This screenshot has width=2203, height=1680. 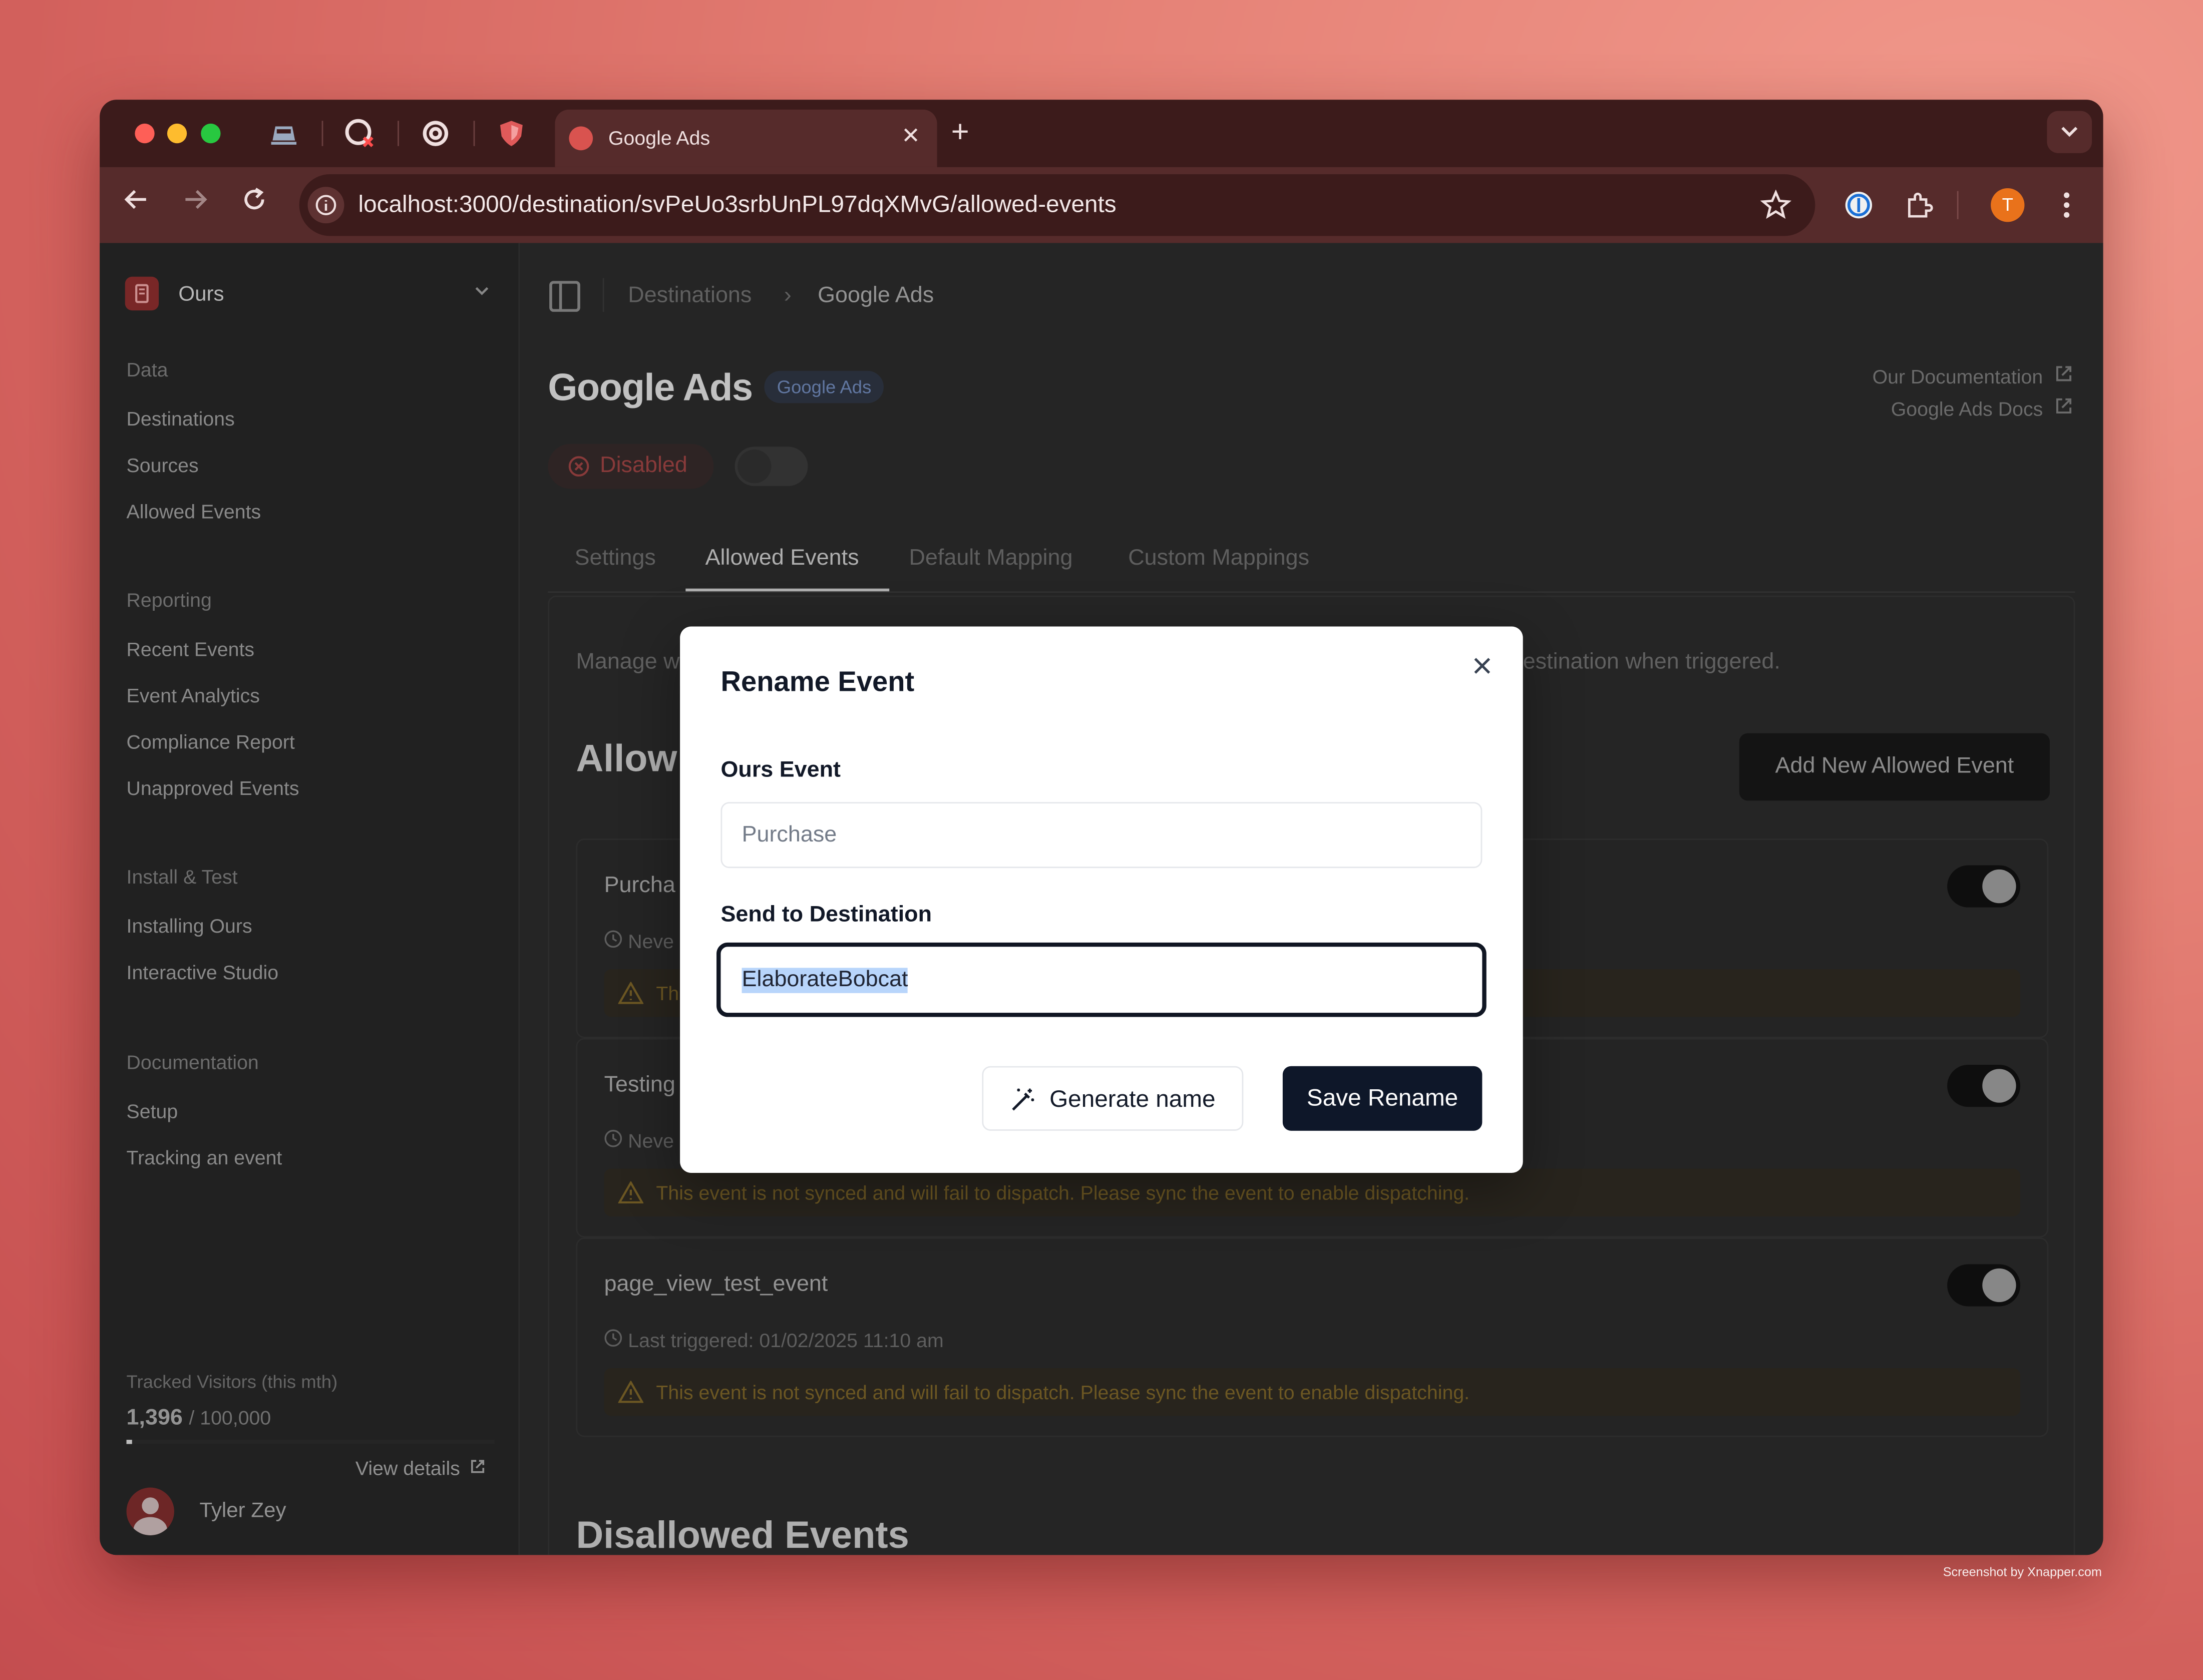 I want to click on password-manager-icon, so click(x=1859, y=206).